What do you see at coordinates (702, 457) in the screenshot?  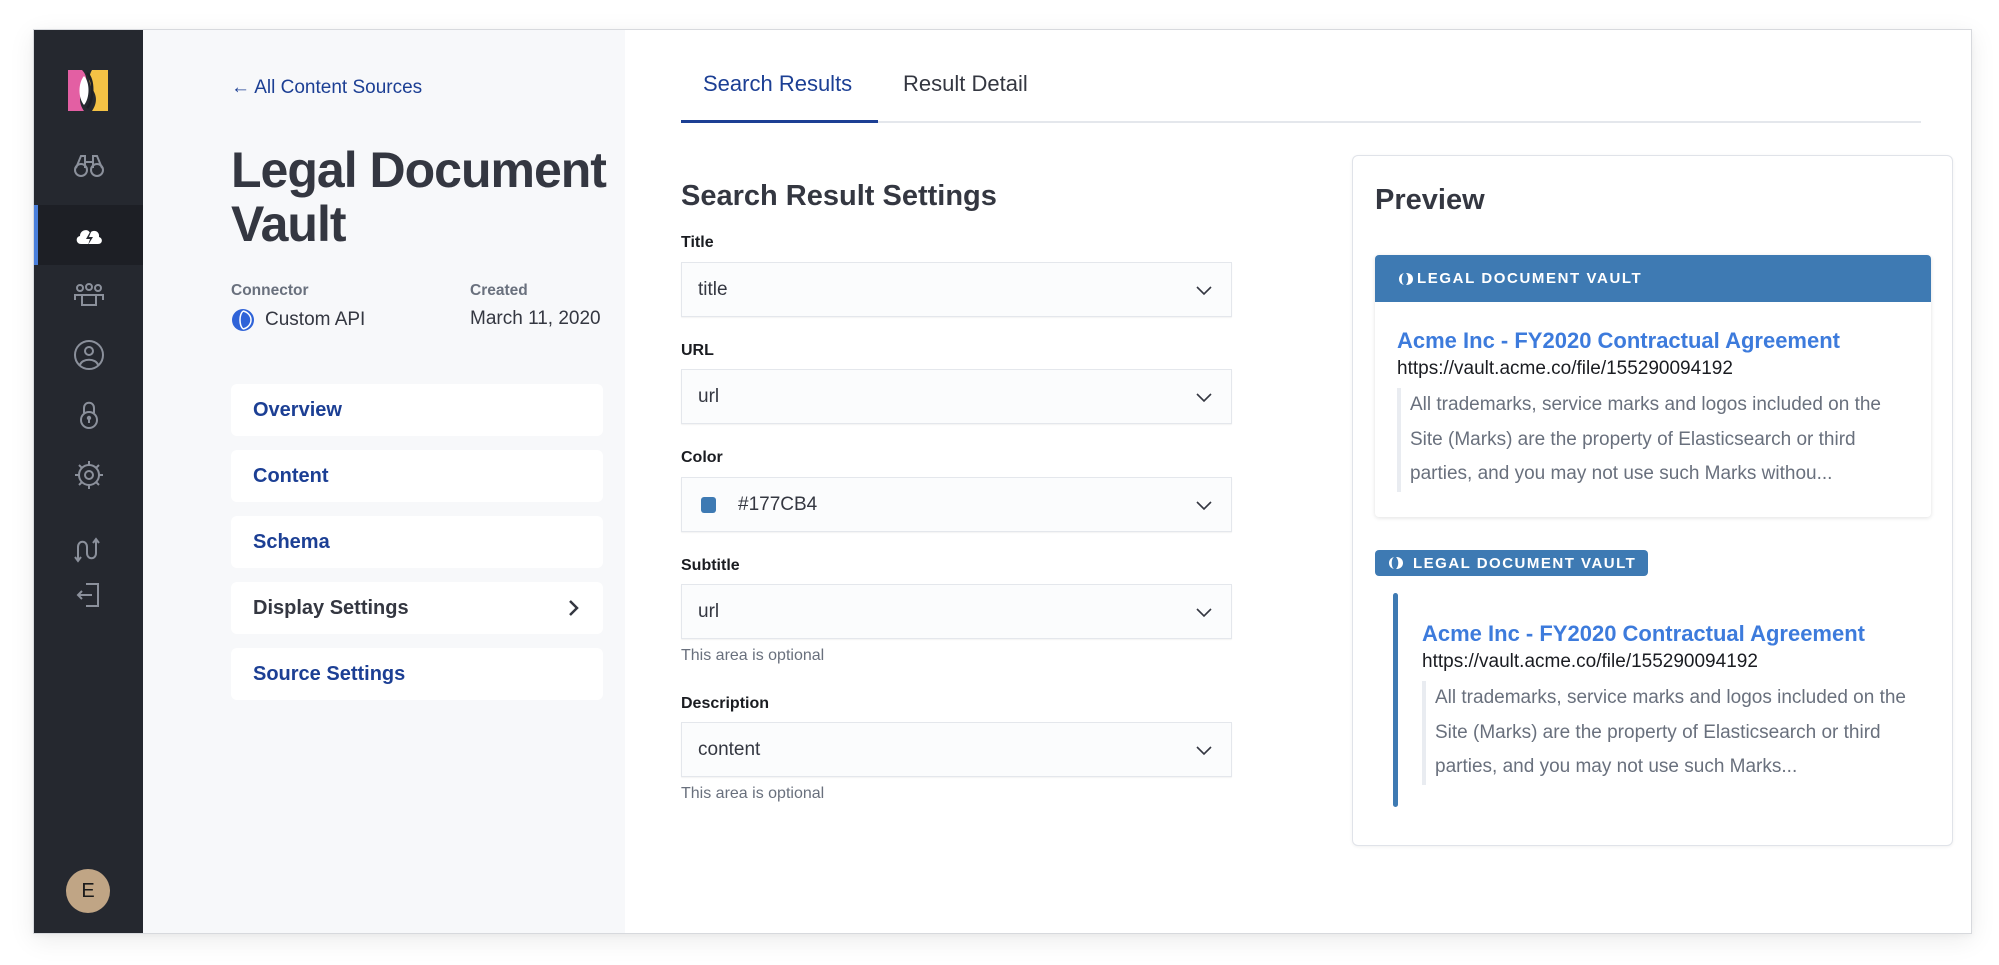 I see `color-field-label: Color` at bounding box center [702, 457].